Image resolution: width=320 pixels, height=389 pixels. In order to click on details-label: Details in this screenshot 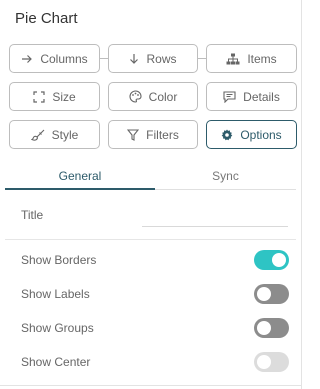, I will do `click(261, 96)`.